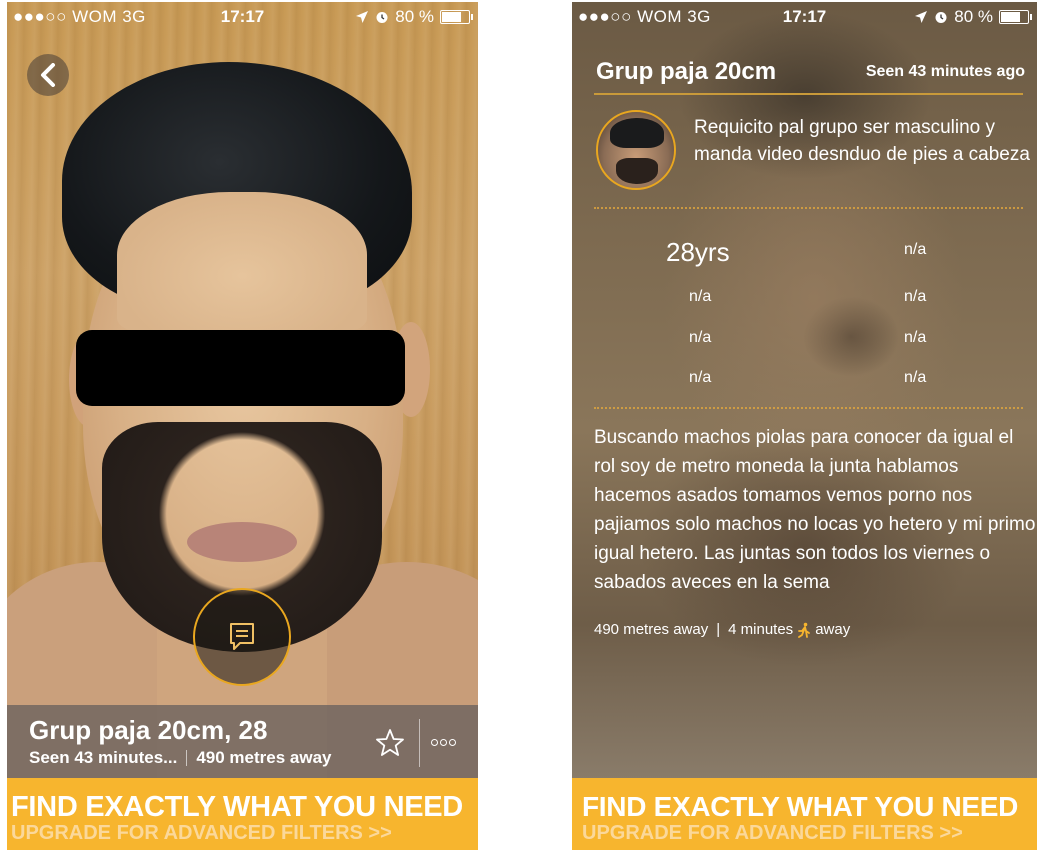  I want to click on avatar-hair, so click(637, 133).